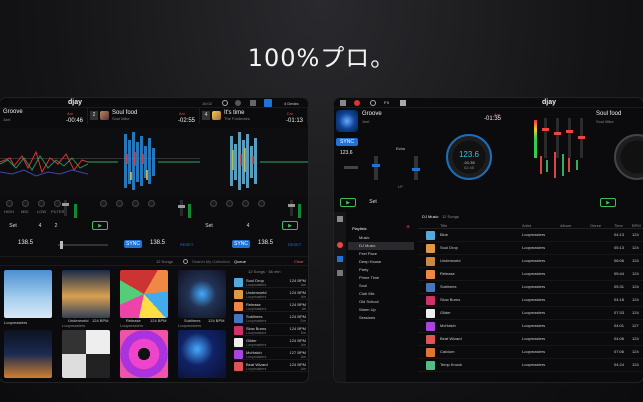  I want to click on deck-3-volume-fader, so click(291, 208).